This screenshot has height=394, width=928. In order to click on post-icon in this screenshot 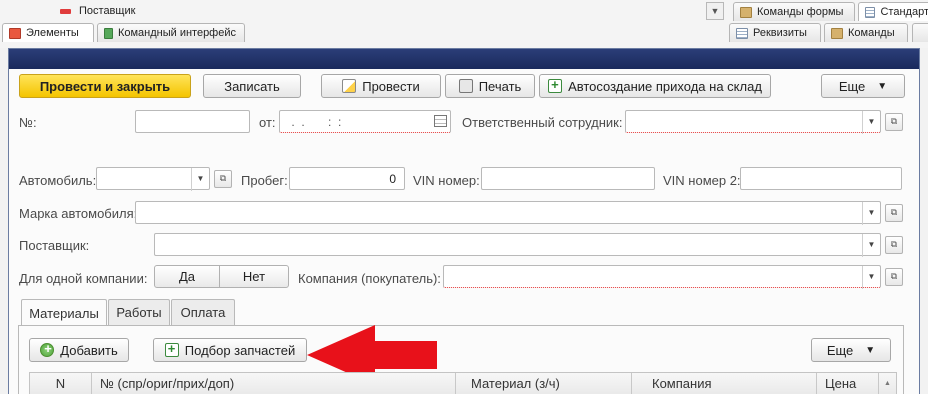, I will do `click(349, 86)`.